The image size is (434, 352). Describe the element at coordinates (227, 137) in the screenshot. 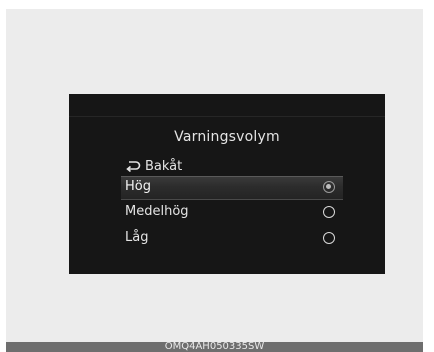

I see `screen-title: Varningsvolym` at that location.